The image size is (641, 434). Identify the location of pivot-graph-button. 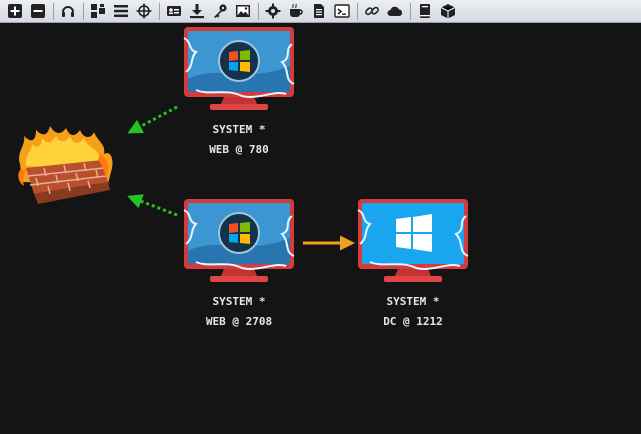
(98, 11).